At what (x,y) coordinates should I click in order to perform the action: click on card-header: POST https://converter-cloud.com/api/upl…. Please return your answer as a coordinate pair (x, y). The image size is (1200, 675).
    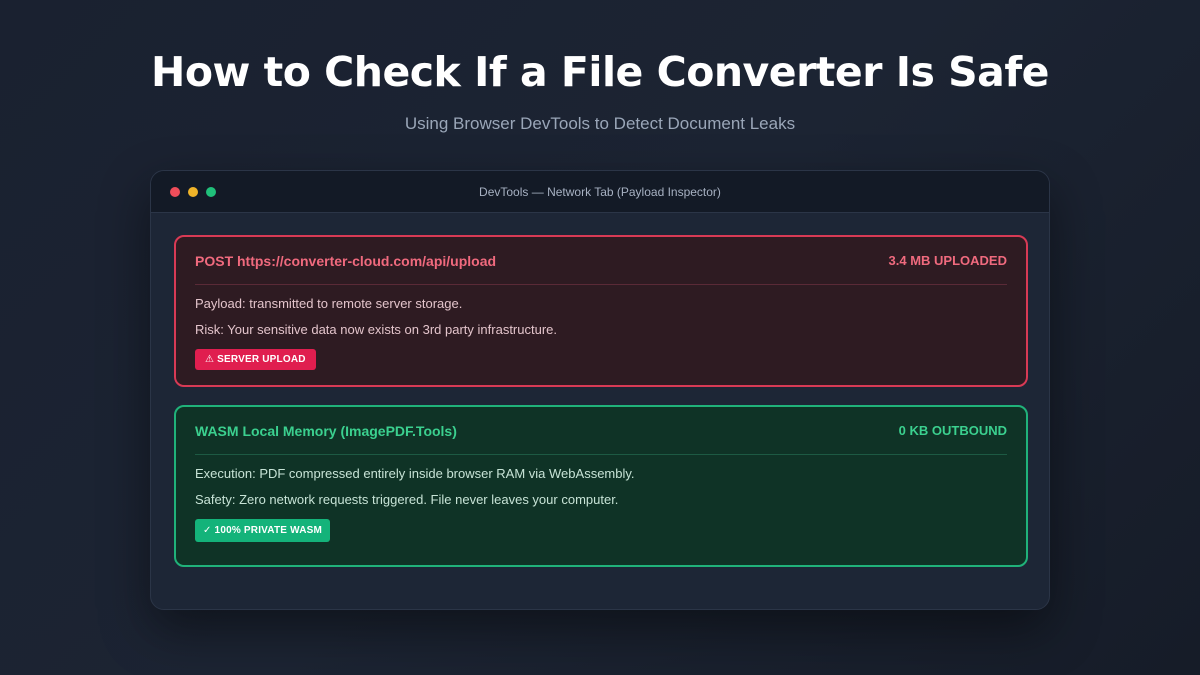
    Looking at the image, I should click on (601, 261).